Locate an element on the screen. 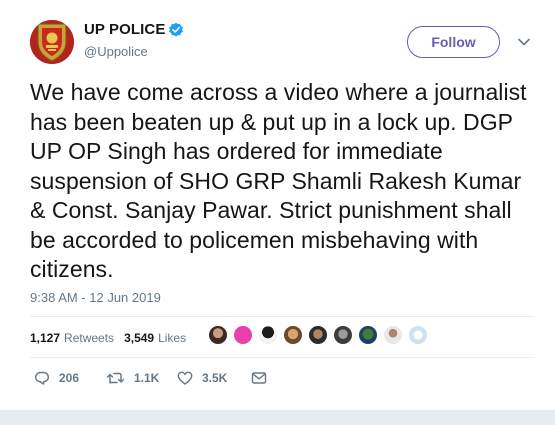 The image size is (555, 425). avatar is located at coordinates (52, 42).